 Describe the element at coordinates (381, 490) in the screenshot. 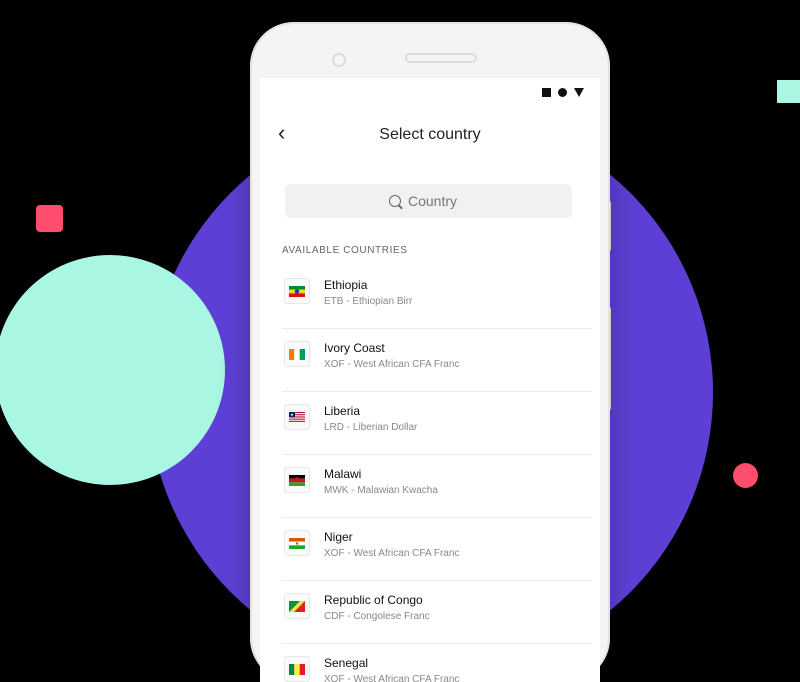

I see `country-currency: MWK - Malawian Kwacha` at that location.